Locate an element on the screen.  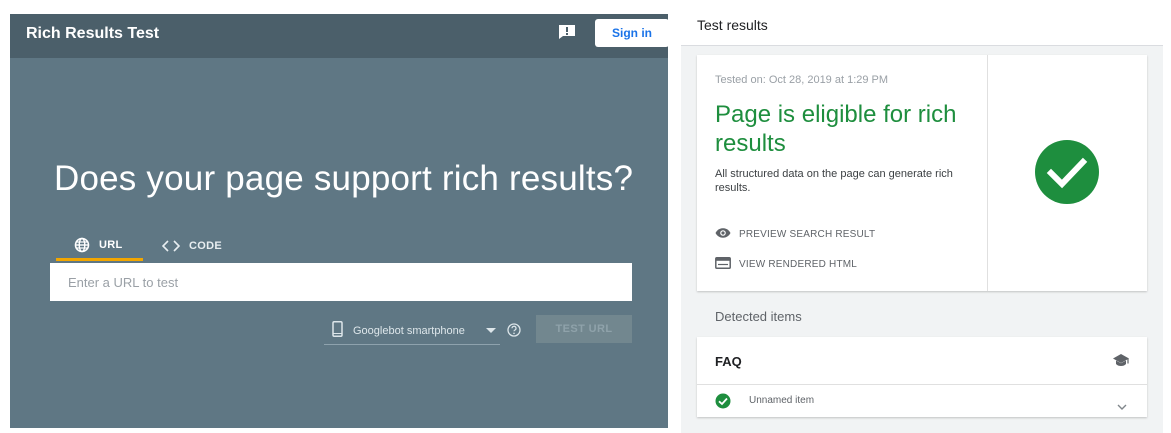
view-rendered-html-link: VIEW RENDERED HTML is located at coordinates (786, 264).